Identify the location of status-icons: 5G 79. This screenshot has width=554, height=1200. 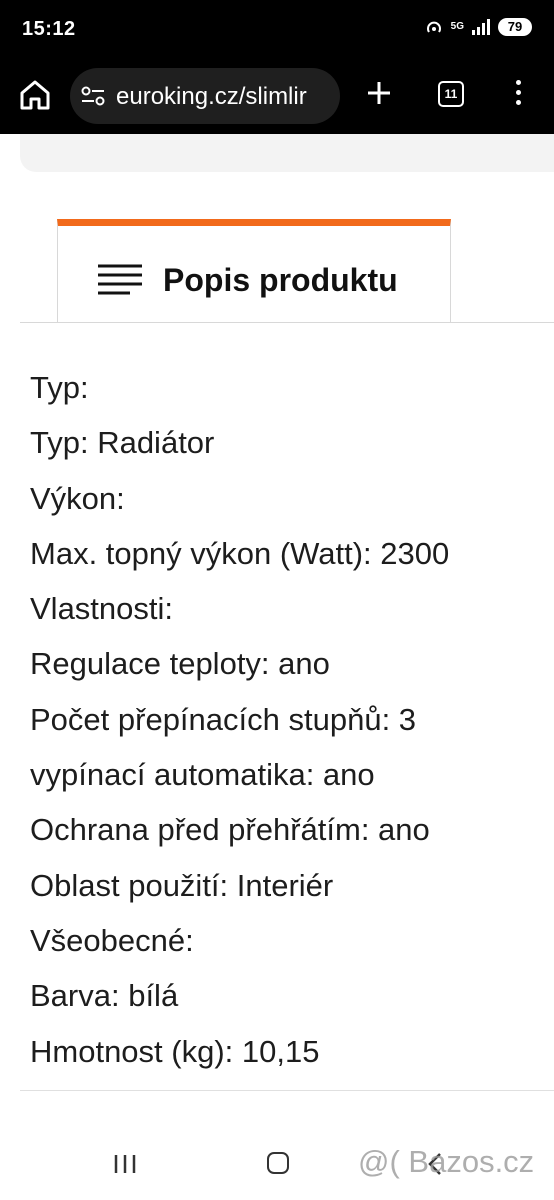
(478, 27).